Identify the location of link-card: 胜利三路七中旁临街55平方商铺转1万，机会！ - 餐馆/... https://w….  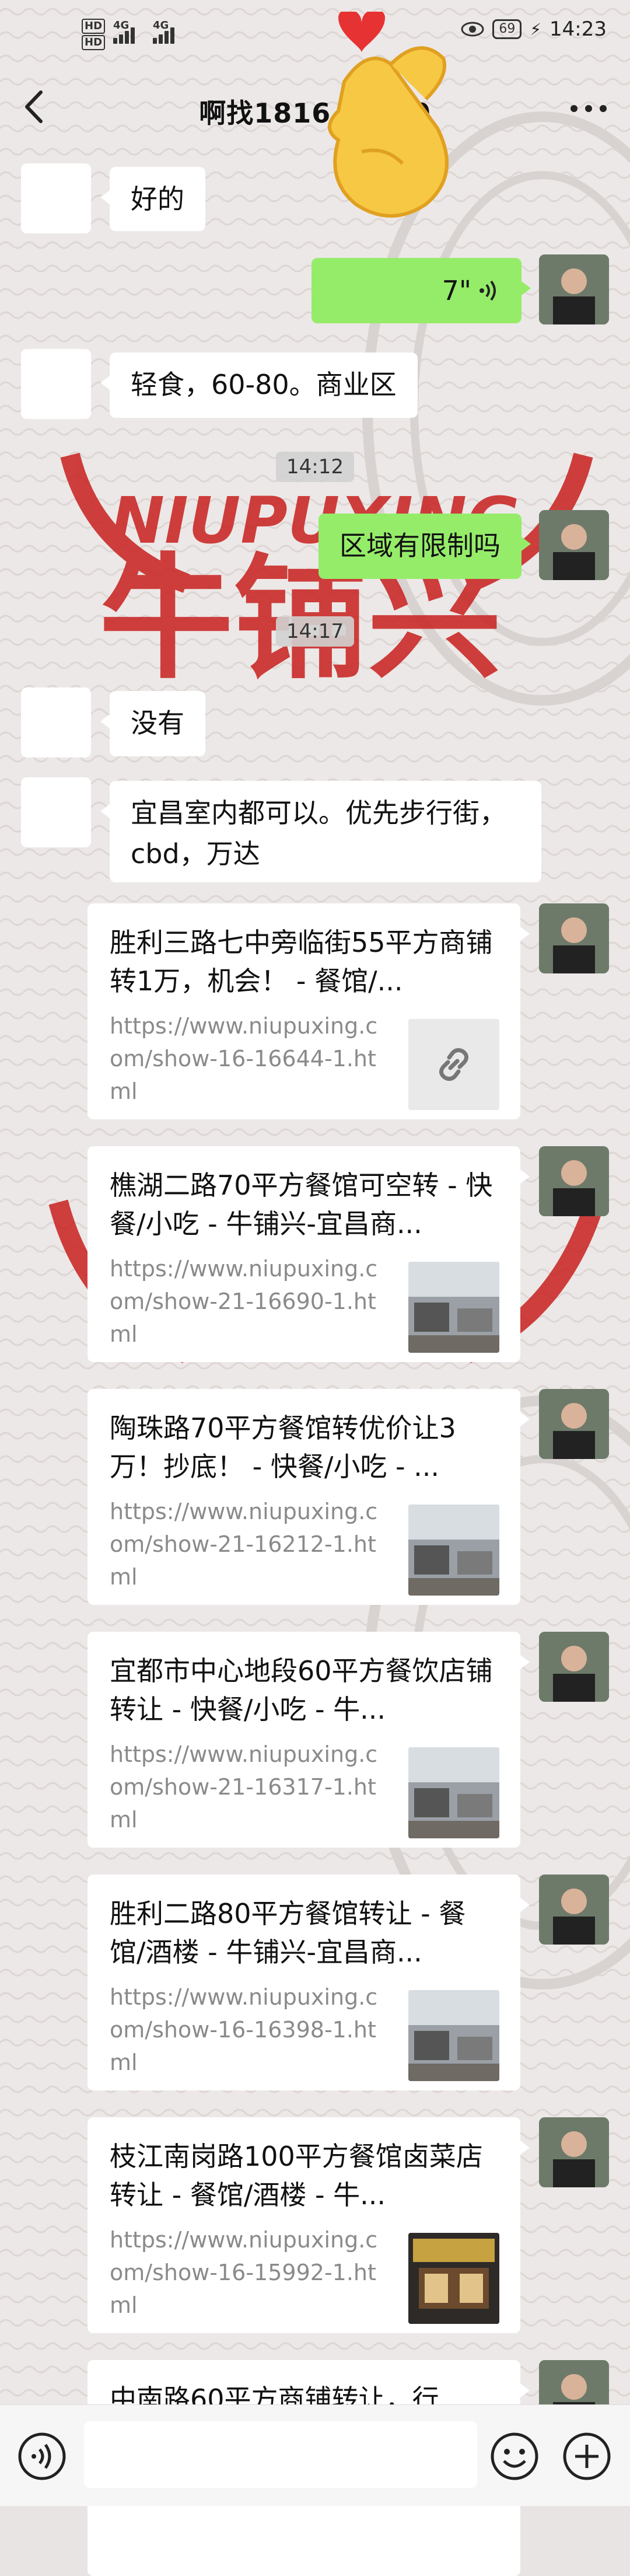
(309, 1011).